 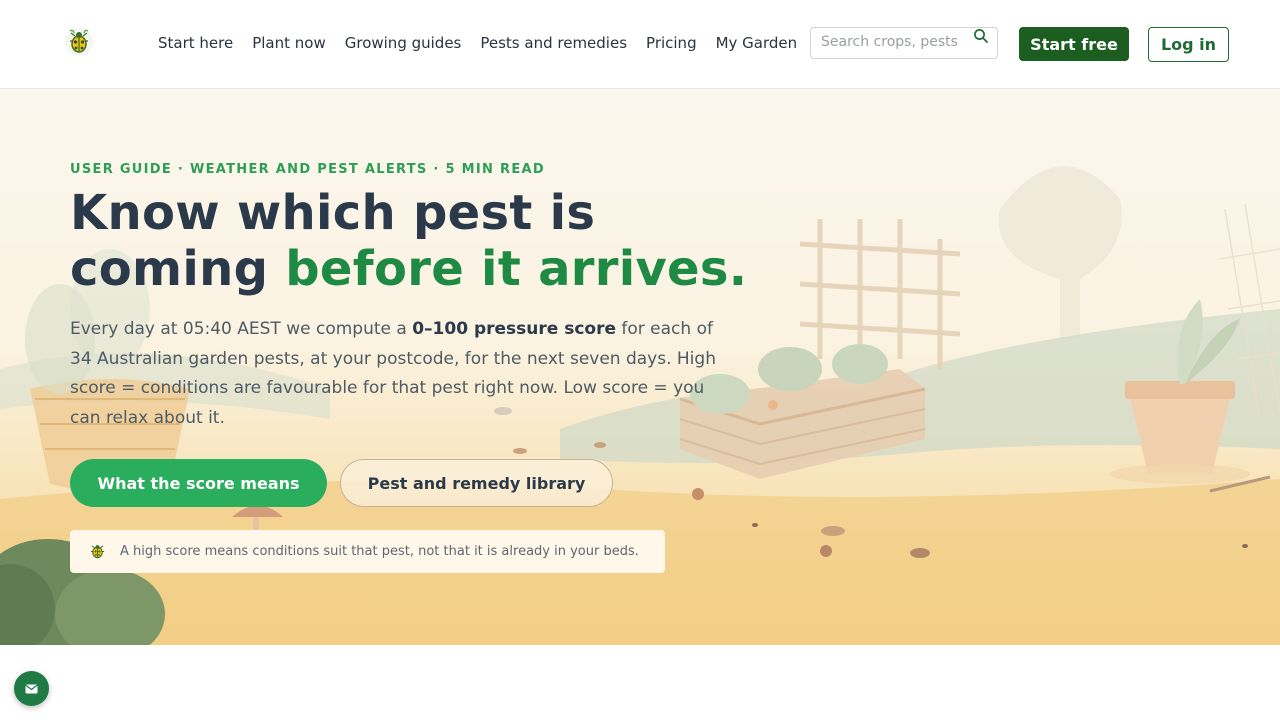 I want to click on nav-pests-and-remedies: Pests and remedies, so click(x=553, y=43).